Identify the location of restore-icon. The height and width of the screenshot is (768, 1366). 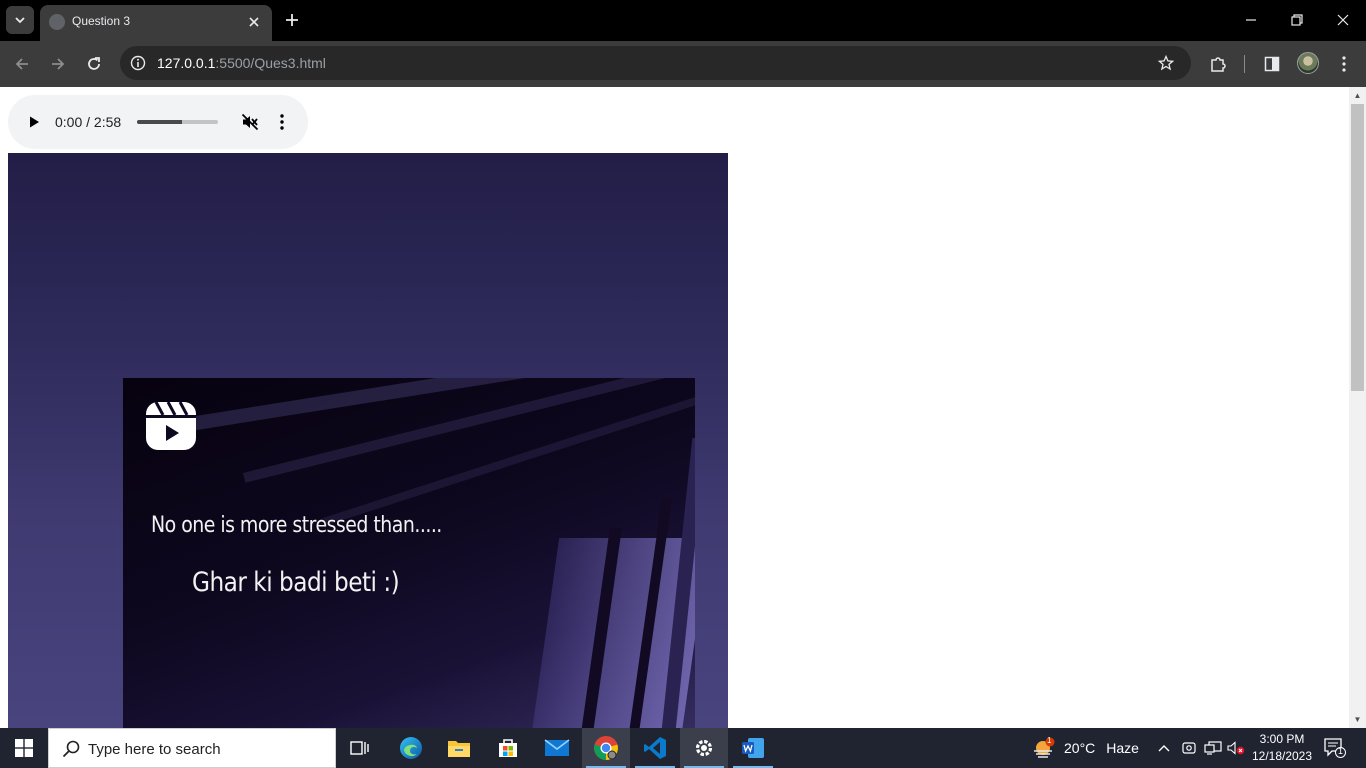
(1297, 20).